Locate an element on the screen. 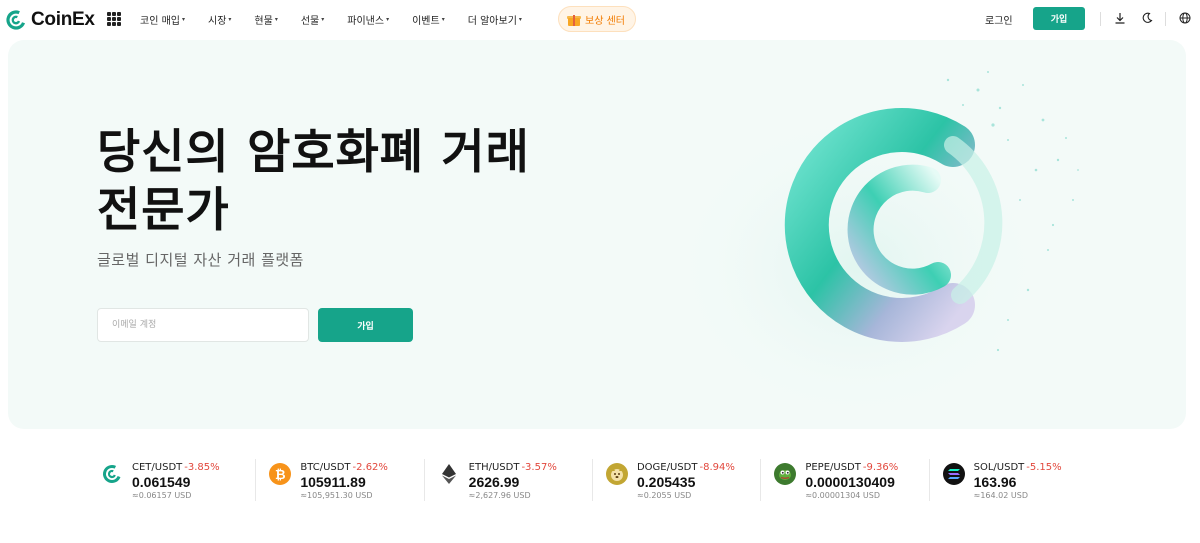 The width and height of the screenshot is (1200, 543). gift-icon is located at coordinates (574, 19).